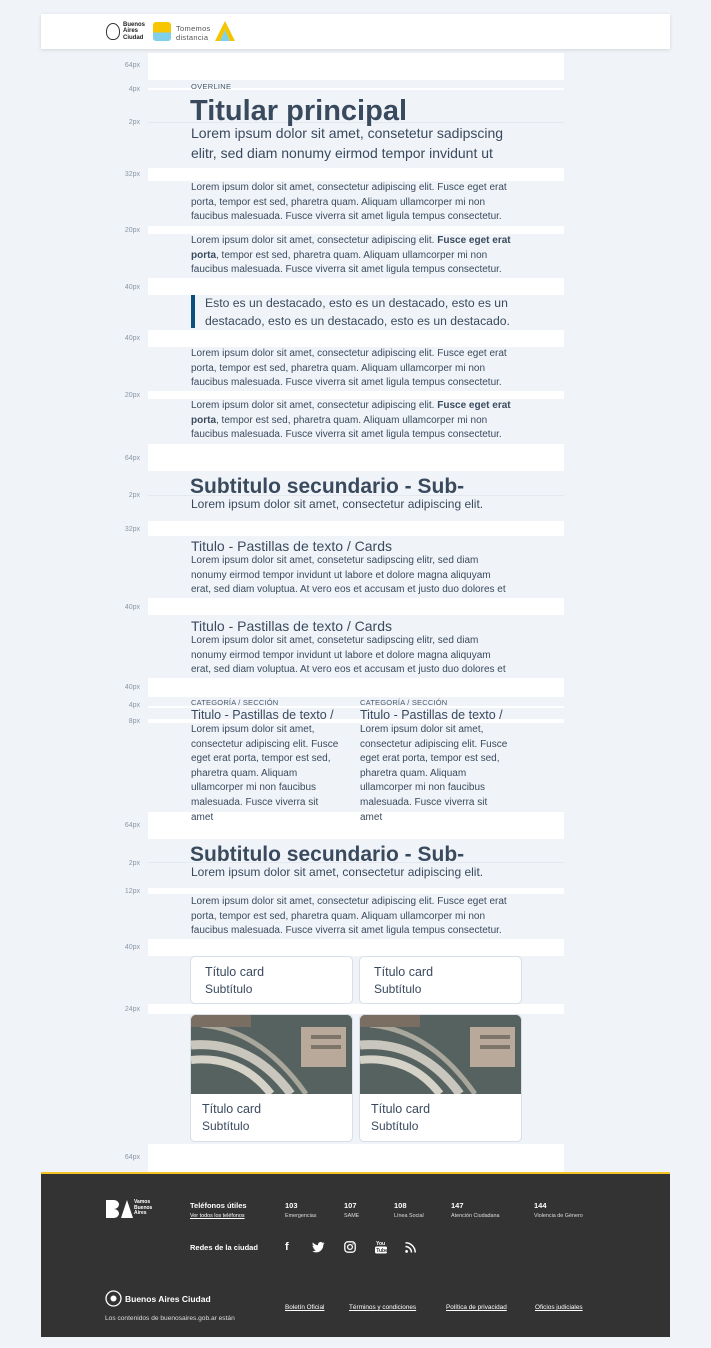 Image resolution: width=711 pixels, height=1348 pixels. What do you see at coordinates (132, 1009) in the screenshot?
I see `spacer-label: 24px` at bounding box center [132, 1009].